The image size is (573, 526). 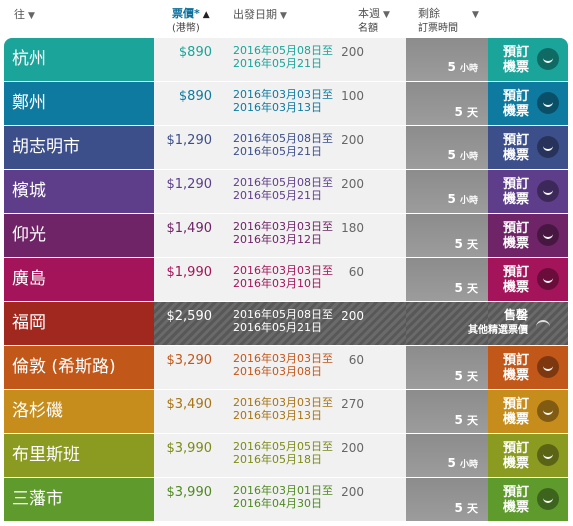 I want to click on destination-city: 胡志明市, so click(x=79, y=147).